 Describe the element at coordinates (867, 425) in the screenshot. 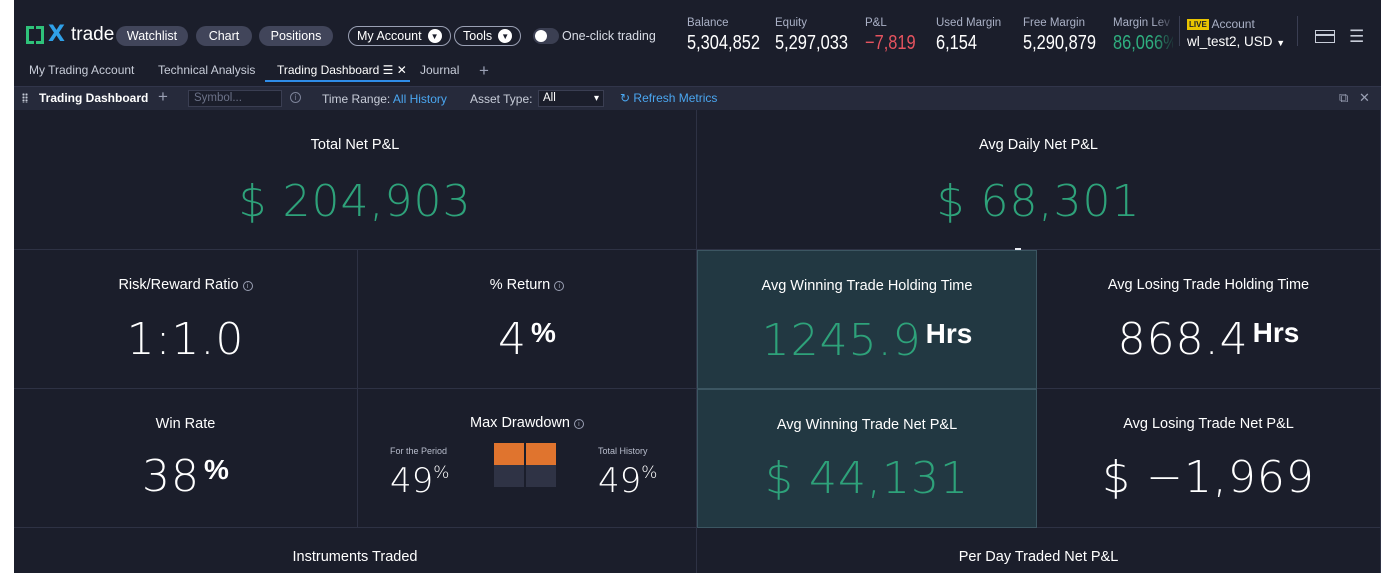

I see `card-title: Avg Winning Trade Net P&L` at that location.